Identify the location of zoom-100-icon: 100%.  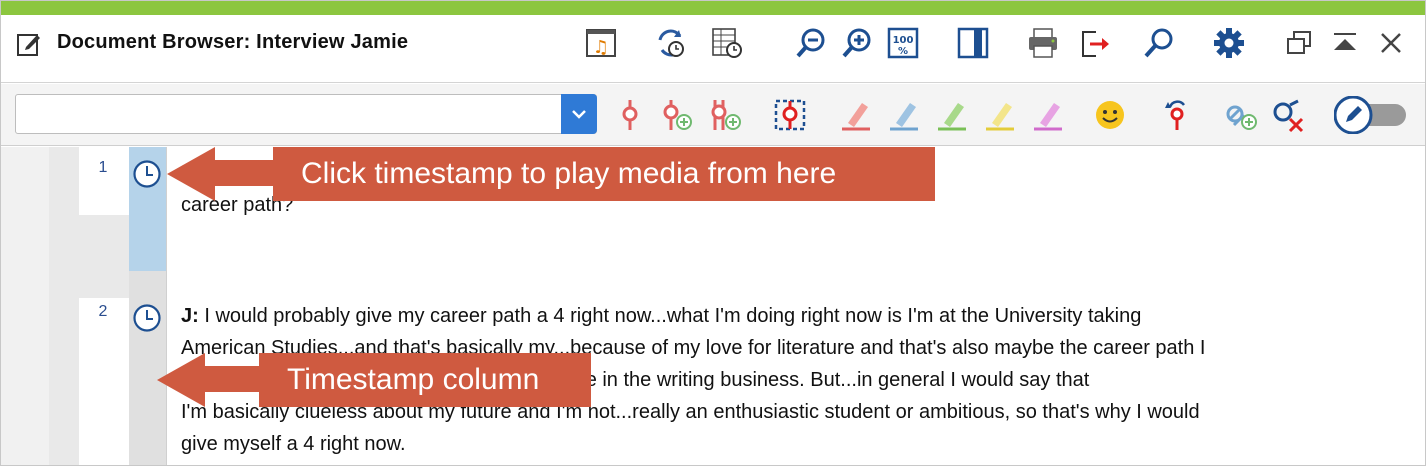
(903, 43).